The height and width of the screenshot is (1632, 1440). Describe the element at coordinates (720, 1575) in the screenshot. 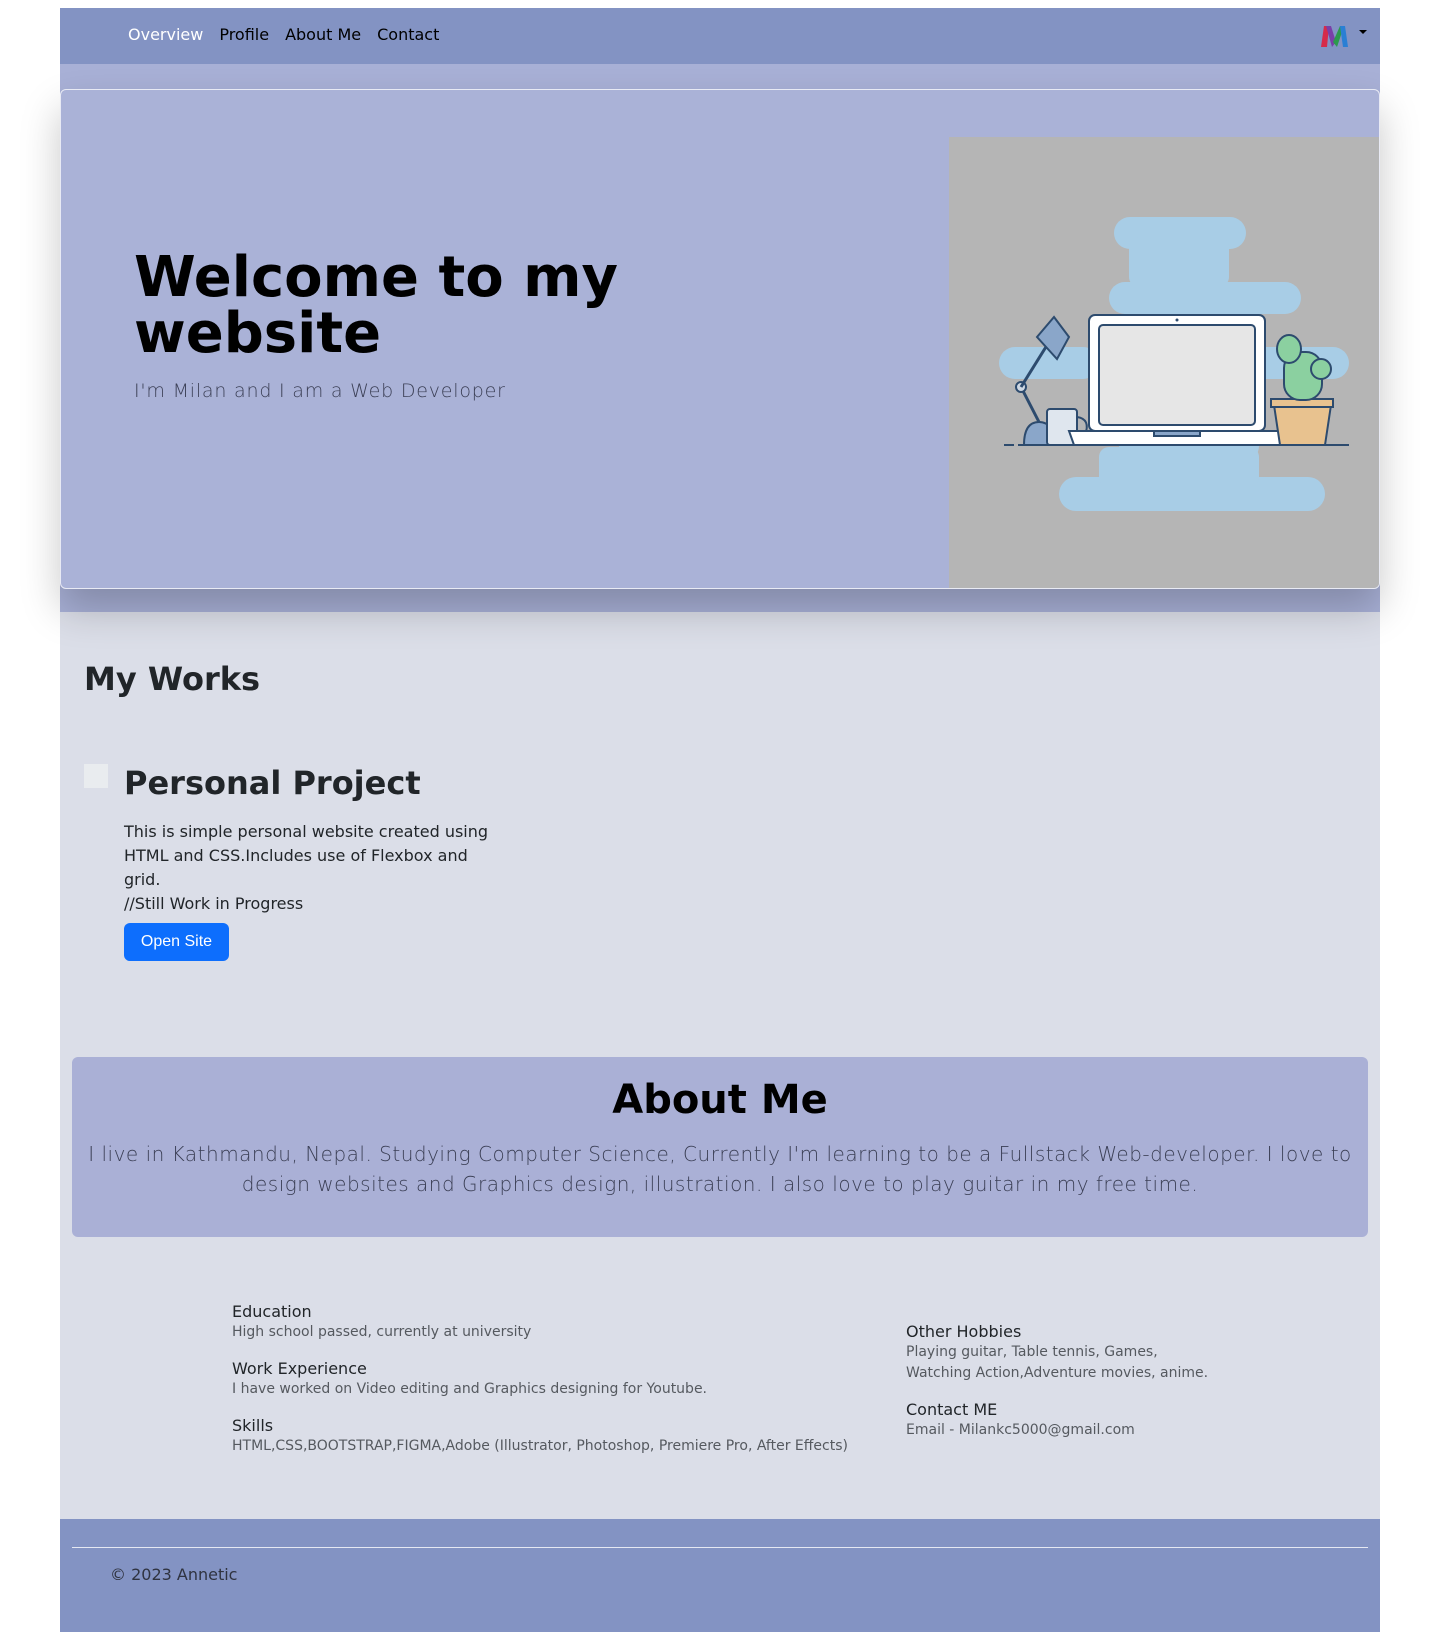

I see `footer: © 2023 Annetic` at that location.